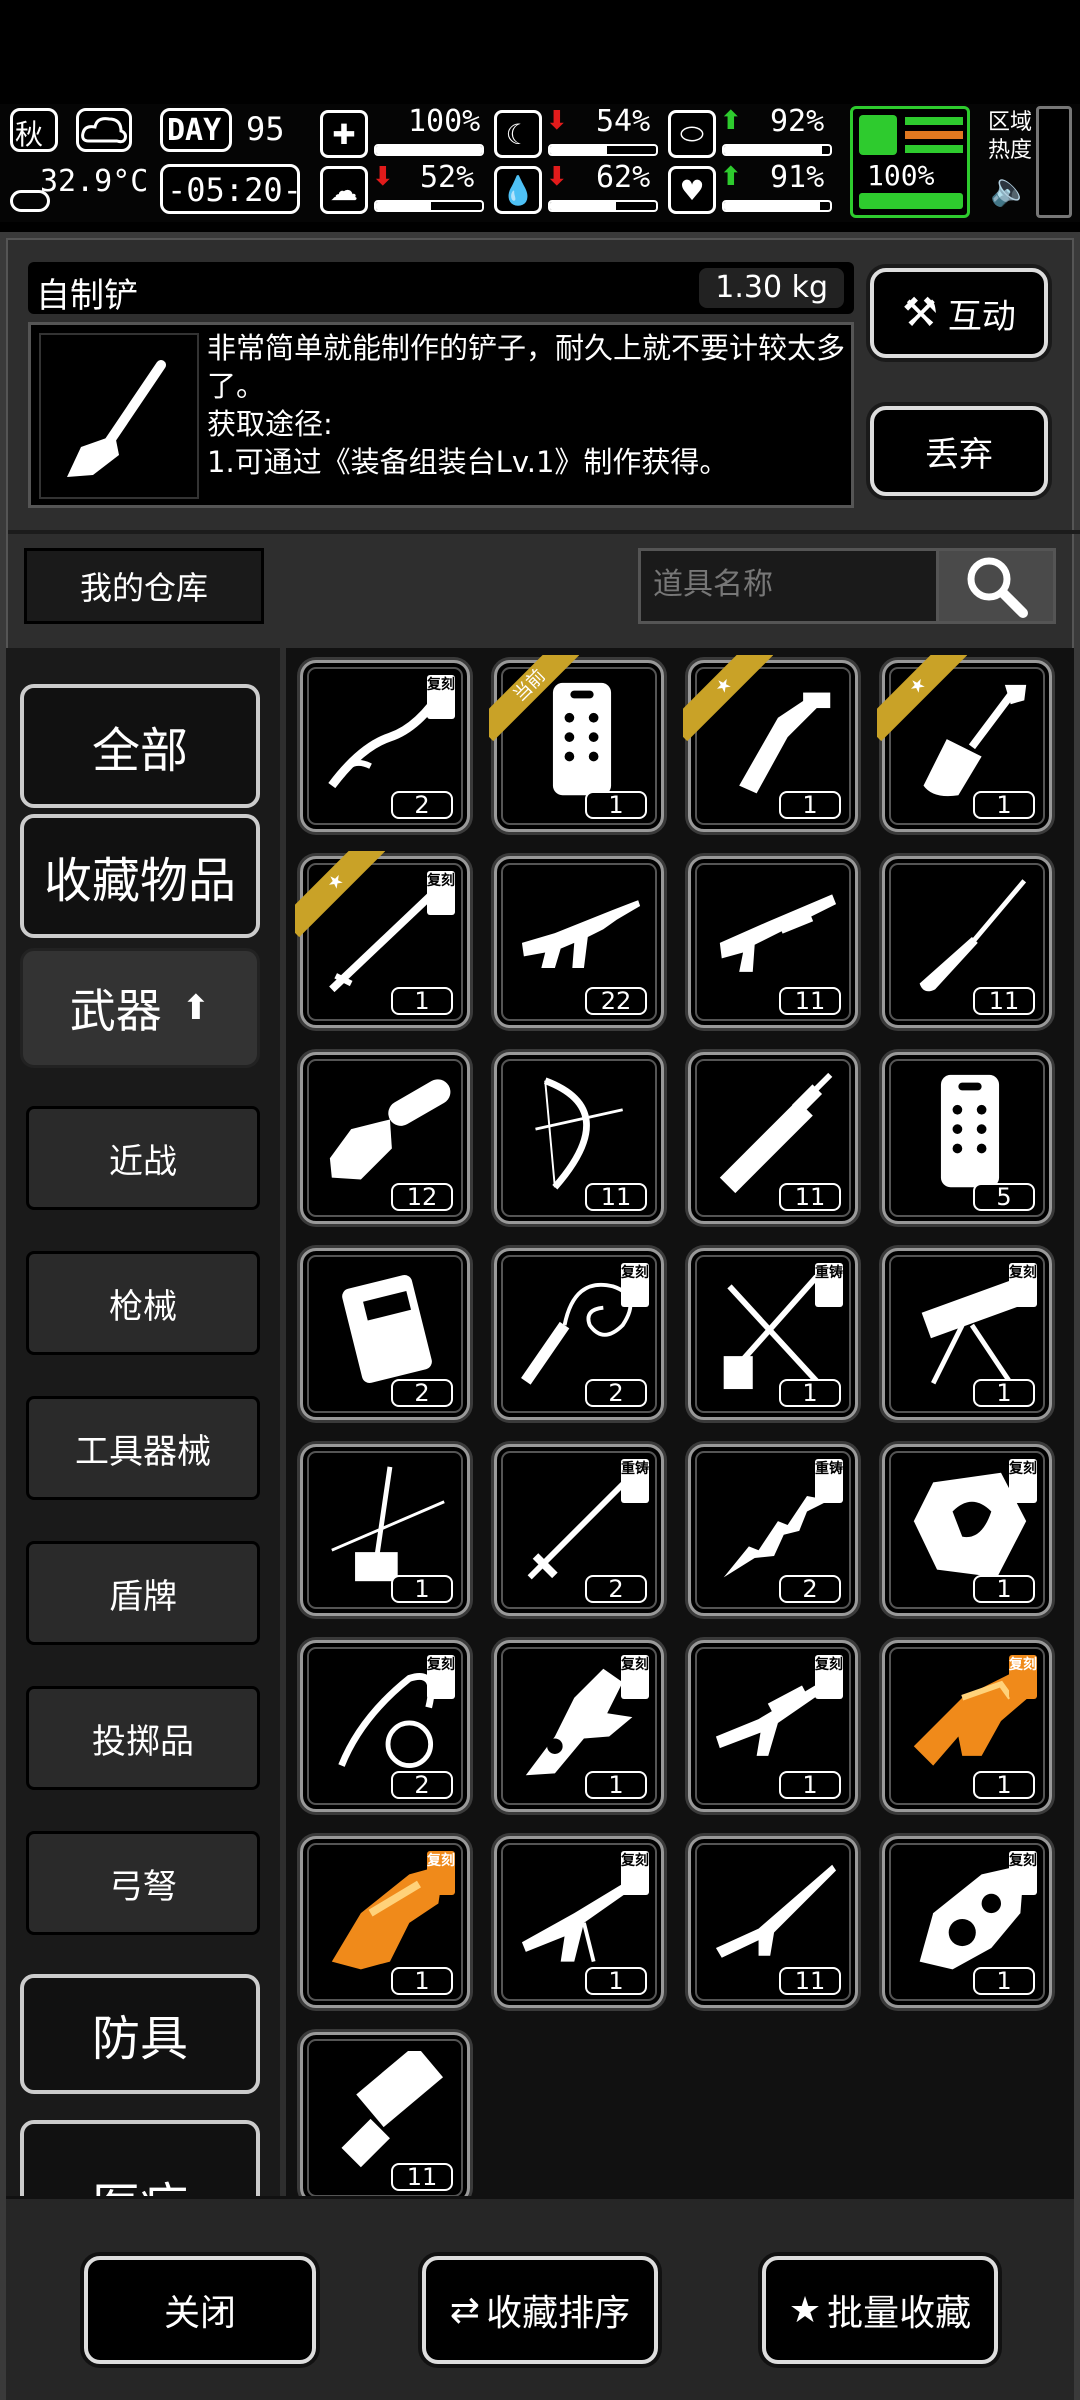 This screenshot has height=2400, width=1080. I want to click on subcategory-shields: 盾牌, so click(143, 1593).